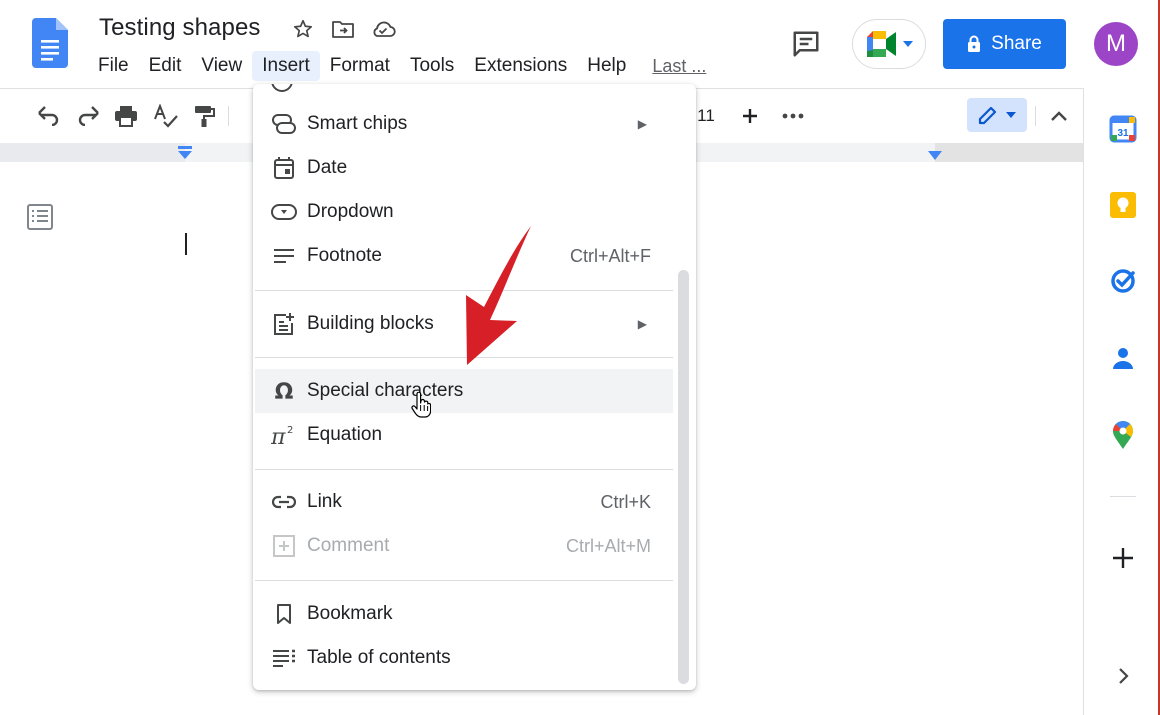 The height and width of the screenshot is (715, 1160). What do you see at coordinates (284, 124) in the screenshot?
I see `smart-chips-icon` at bounding box center [284, 124].